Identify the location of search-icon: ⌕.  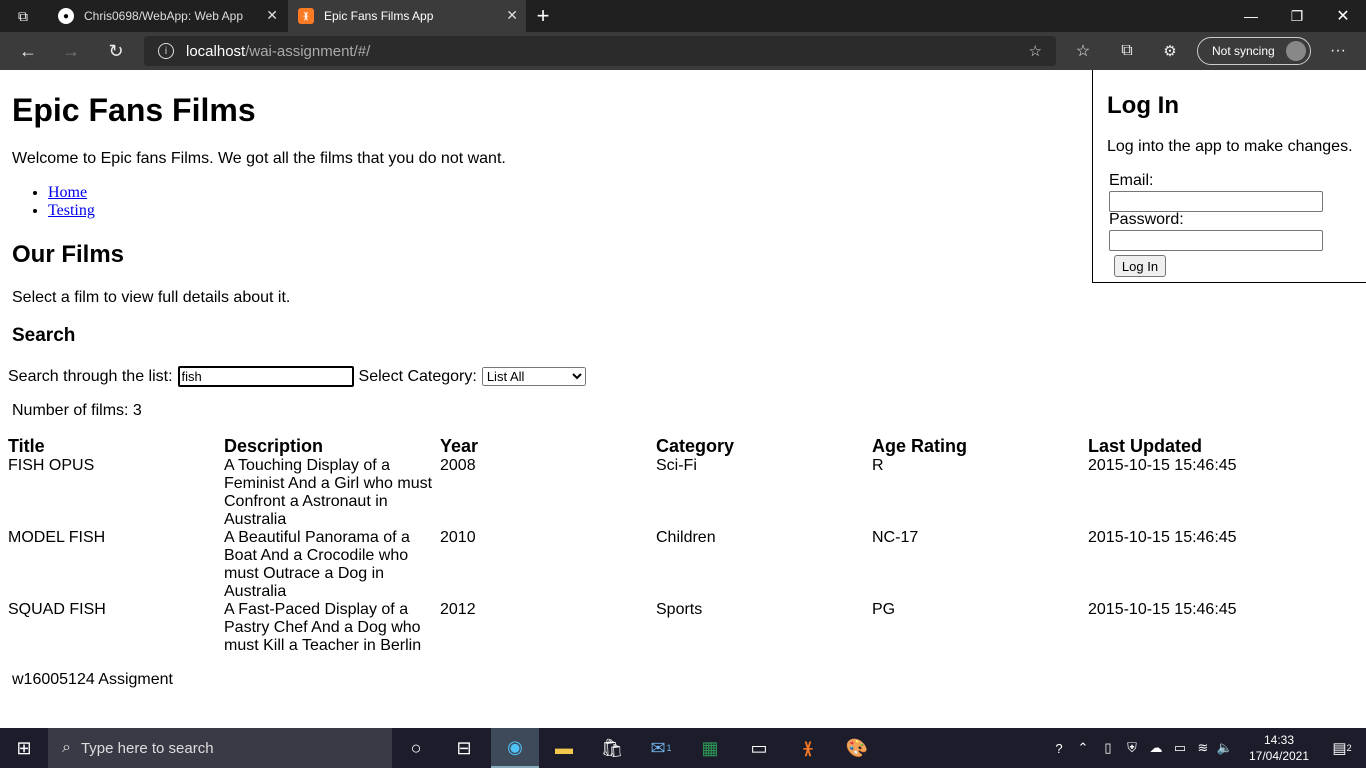
(66, 747).